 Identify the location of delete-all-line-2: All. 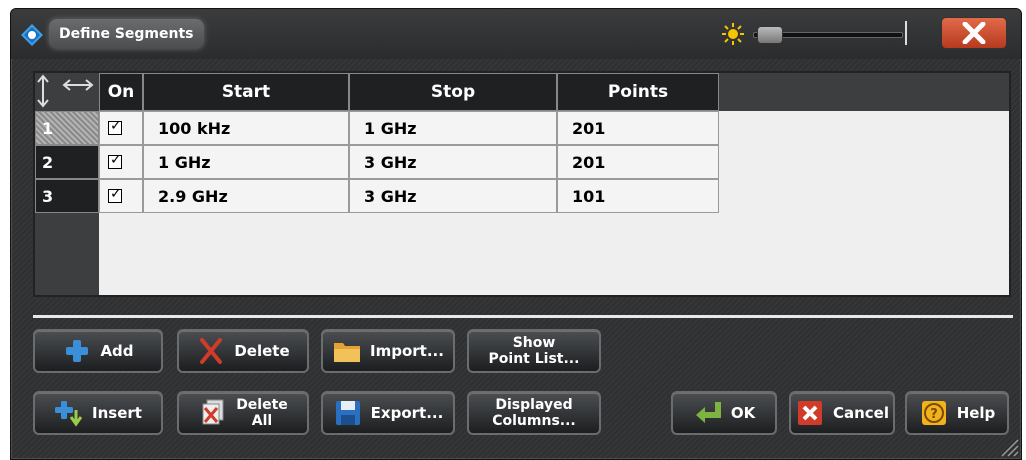
(262, 421).